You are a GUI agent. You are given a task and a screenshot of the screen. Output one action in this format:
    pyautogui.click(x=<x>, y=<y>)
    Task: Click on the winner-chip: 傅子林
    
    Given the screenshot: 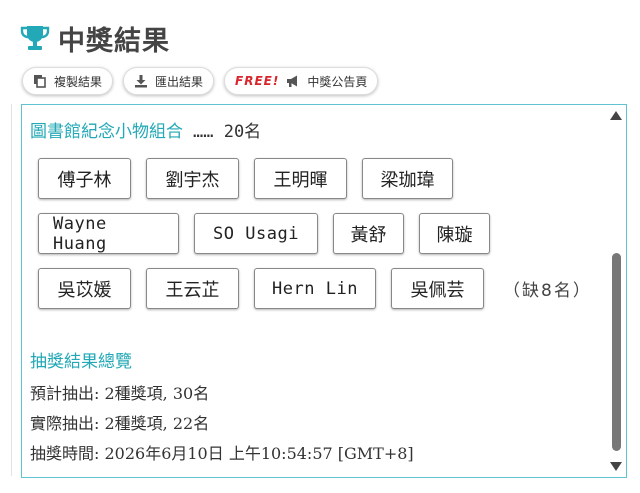 What is the action you would take?
    pyautogui.click(x=84, y=178)
    